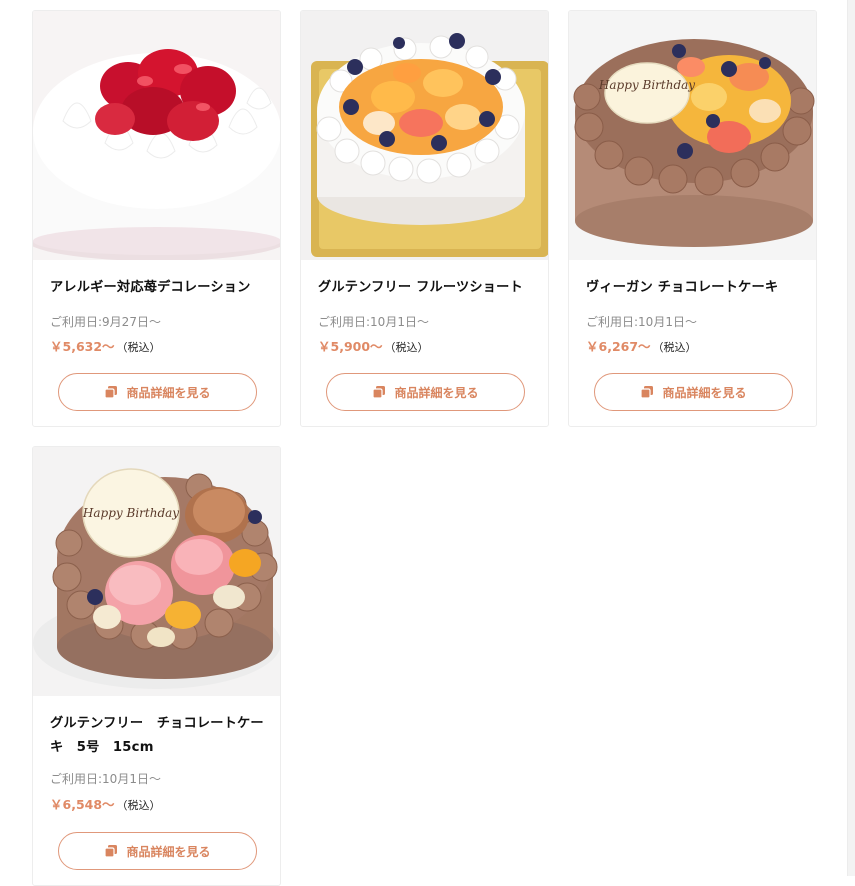 The image size is (855, 886). What do you see at coordinates (424, 135) in the screenshot?
I see `product-image-fruit-short-cake` at bounding box center [424, 135].